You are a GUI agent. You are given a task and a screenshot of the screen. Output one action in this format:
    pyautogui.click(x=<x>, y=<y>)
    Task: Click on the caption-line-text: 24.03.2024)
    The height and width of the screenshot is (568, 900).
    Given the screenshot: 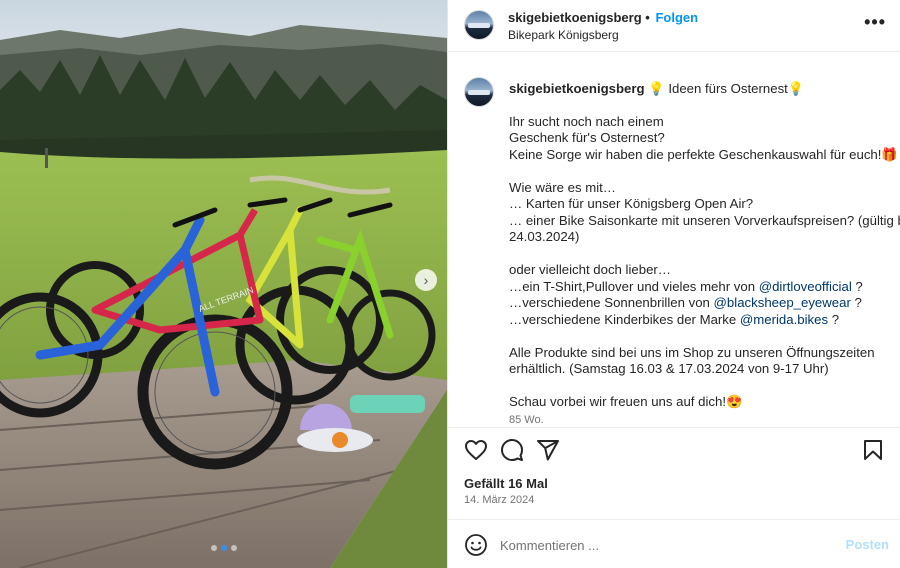 What is the action you would take?
    pyautogui.click(x=544, y=236)
    